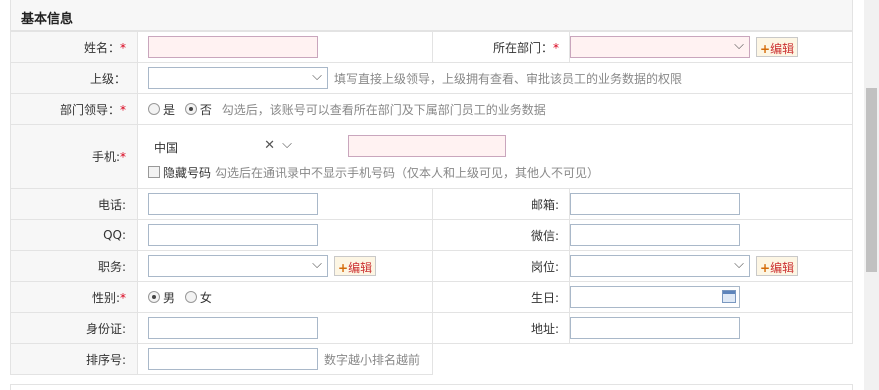  I want to click on sort-input, so click(233, 359).